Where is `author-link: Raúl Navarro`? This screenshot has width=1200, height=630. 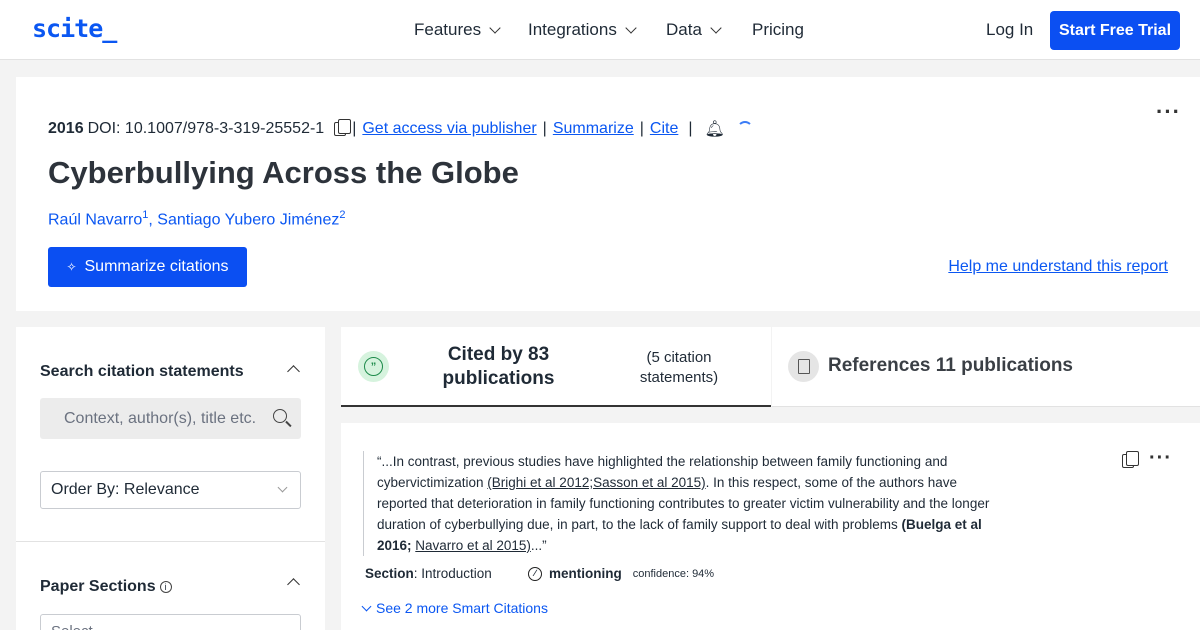
author-link: Raúl Navarro is located at coordinates (95, 219).